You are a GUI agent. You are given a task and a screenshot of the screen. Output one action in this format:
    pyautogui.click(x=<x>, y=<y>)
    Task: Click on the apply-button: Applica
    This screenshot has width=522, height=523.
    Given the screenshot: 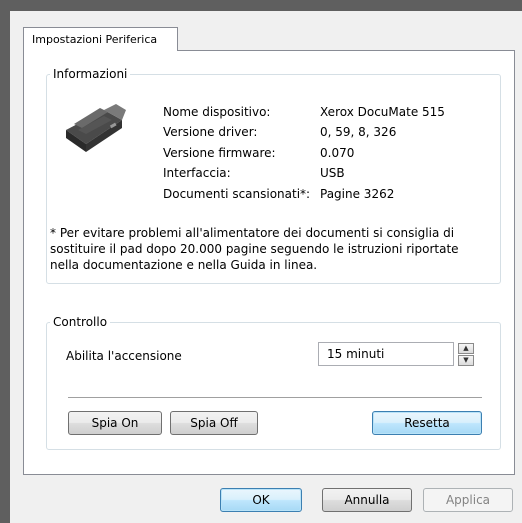 What is the action you would take?
    pyautogui.click(x=468, y=500)
    